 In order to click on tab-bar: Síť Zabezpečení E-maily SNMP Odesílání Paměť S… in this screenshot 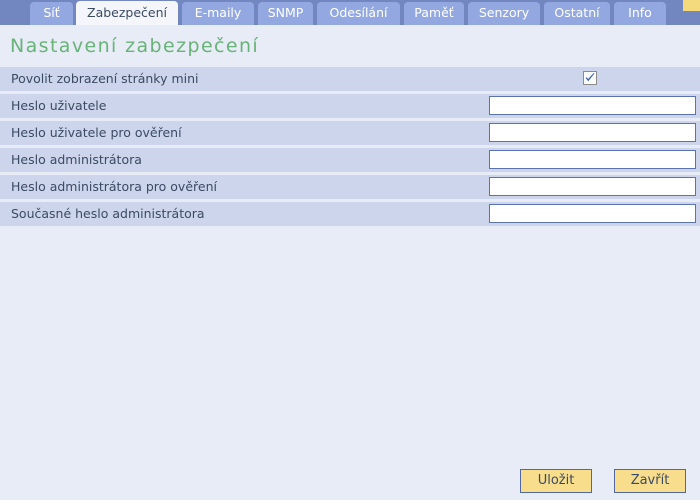, I will do `click(350, 12)`.